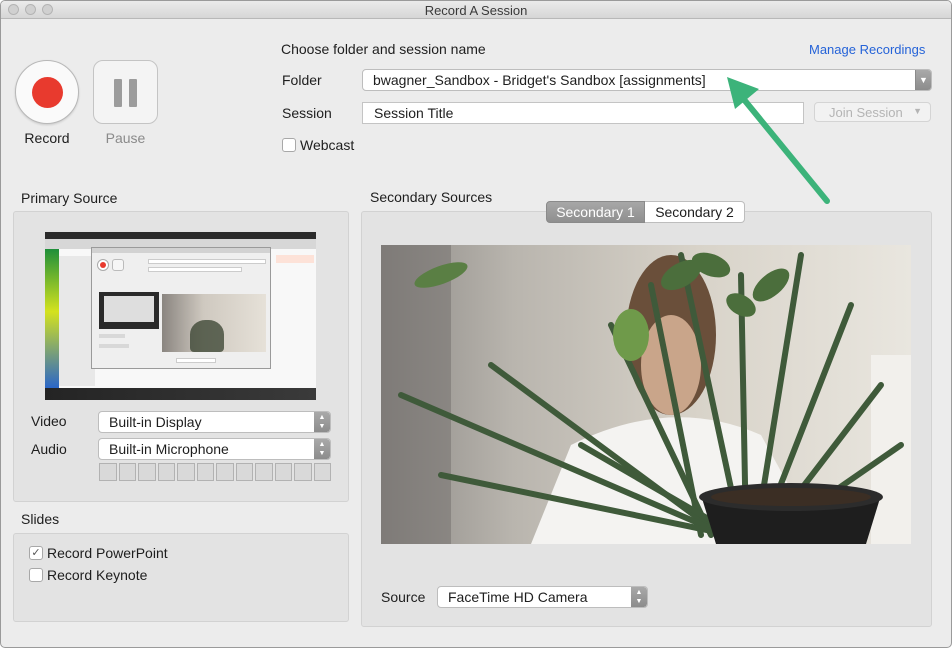 This screenshot has height=648, width=952. I want to click on audio-level-meter, so click(215, 472).